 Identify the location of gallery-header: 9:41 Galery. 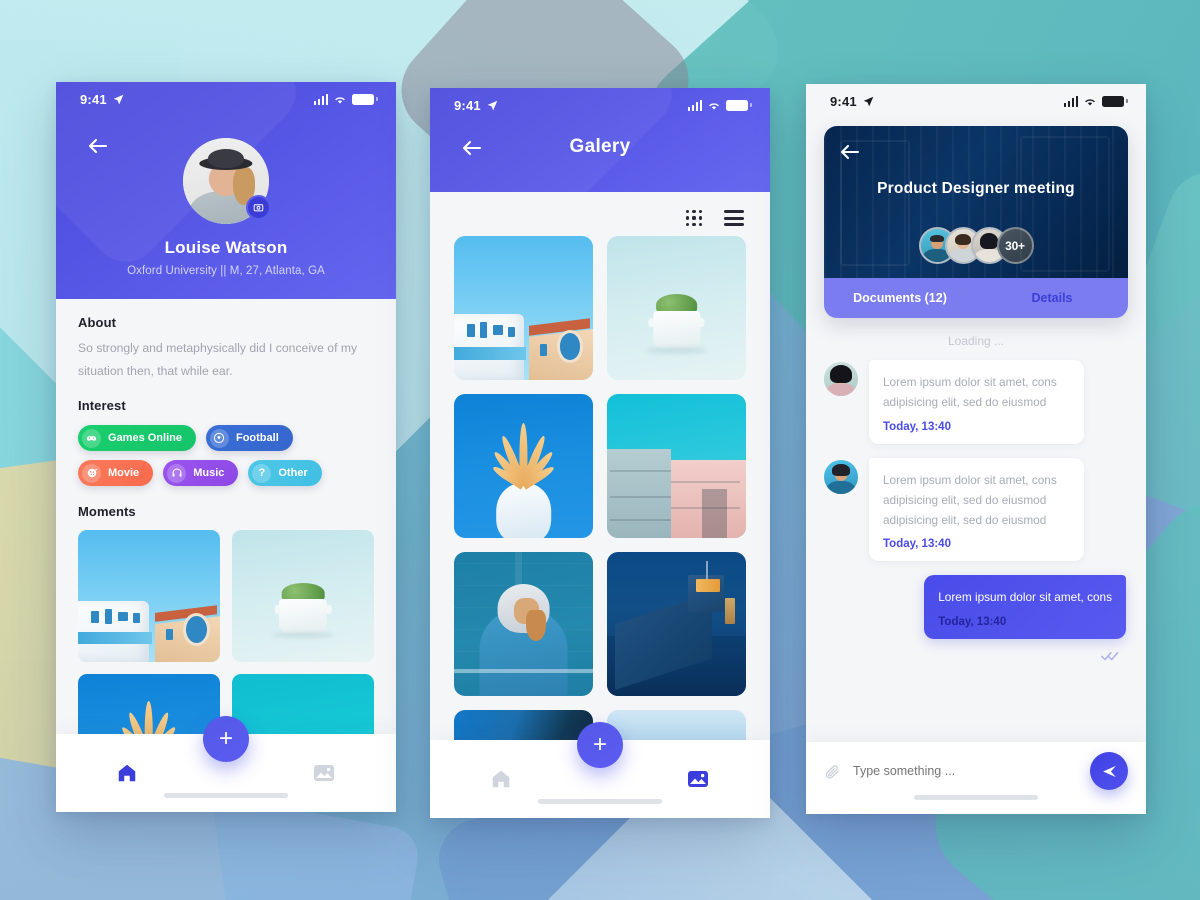
(600, 140).